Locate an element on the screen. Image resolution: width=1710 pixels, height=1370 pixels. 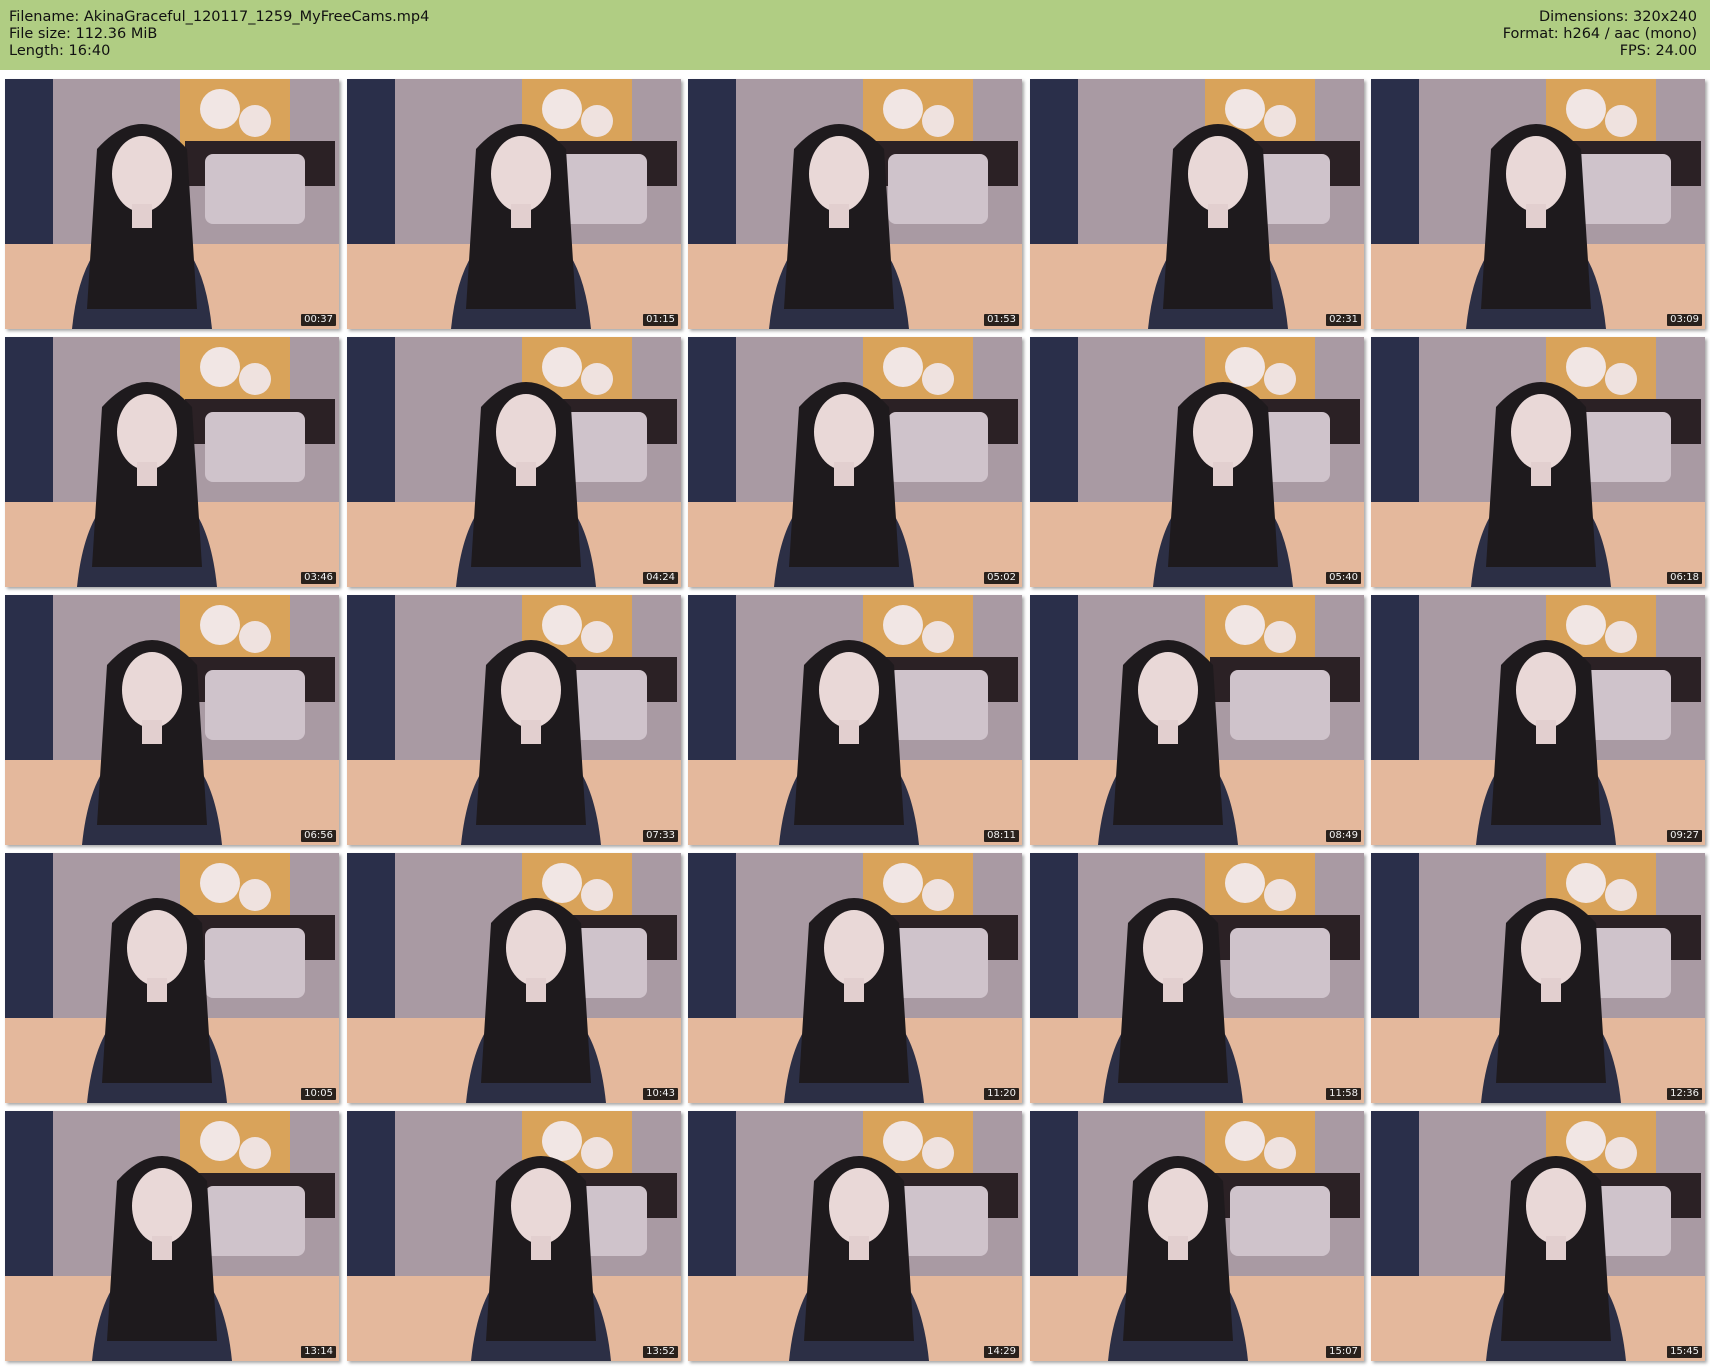
timestamp-label: 01:15 is located at coordinates (660, 320).